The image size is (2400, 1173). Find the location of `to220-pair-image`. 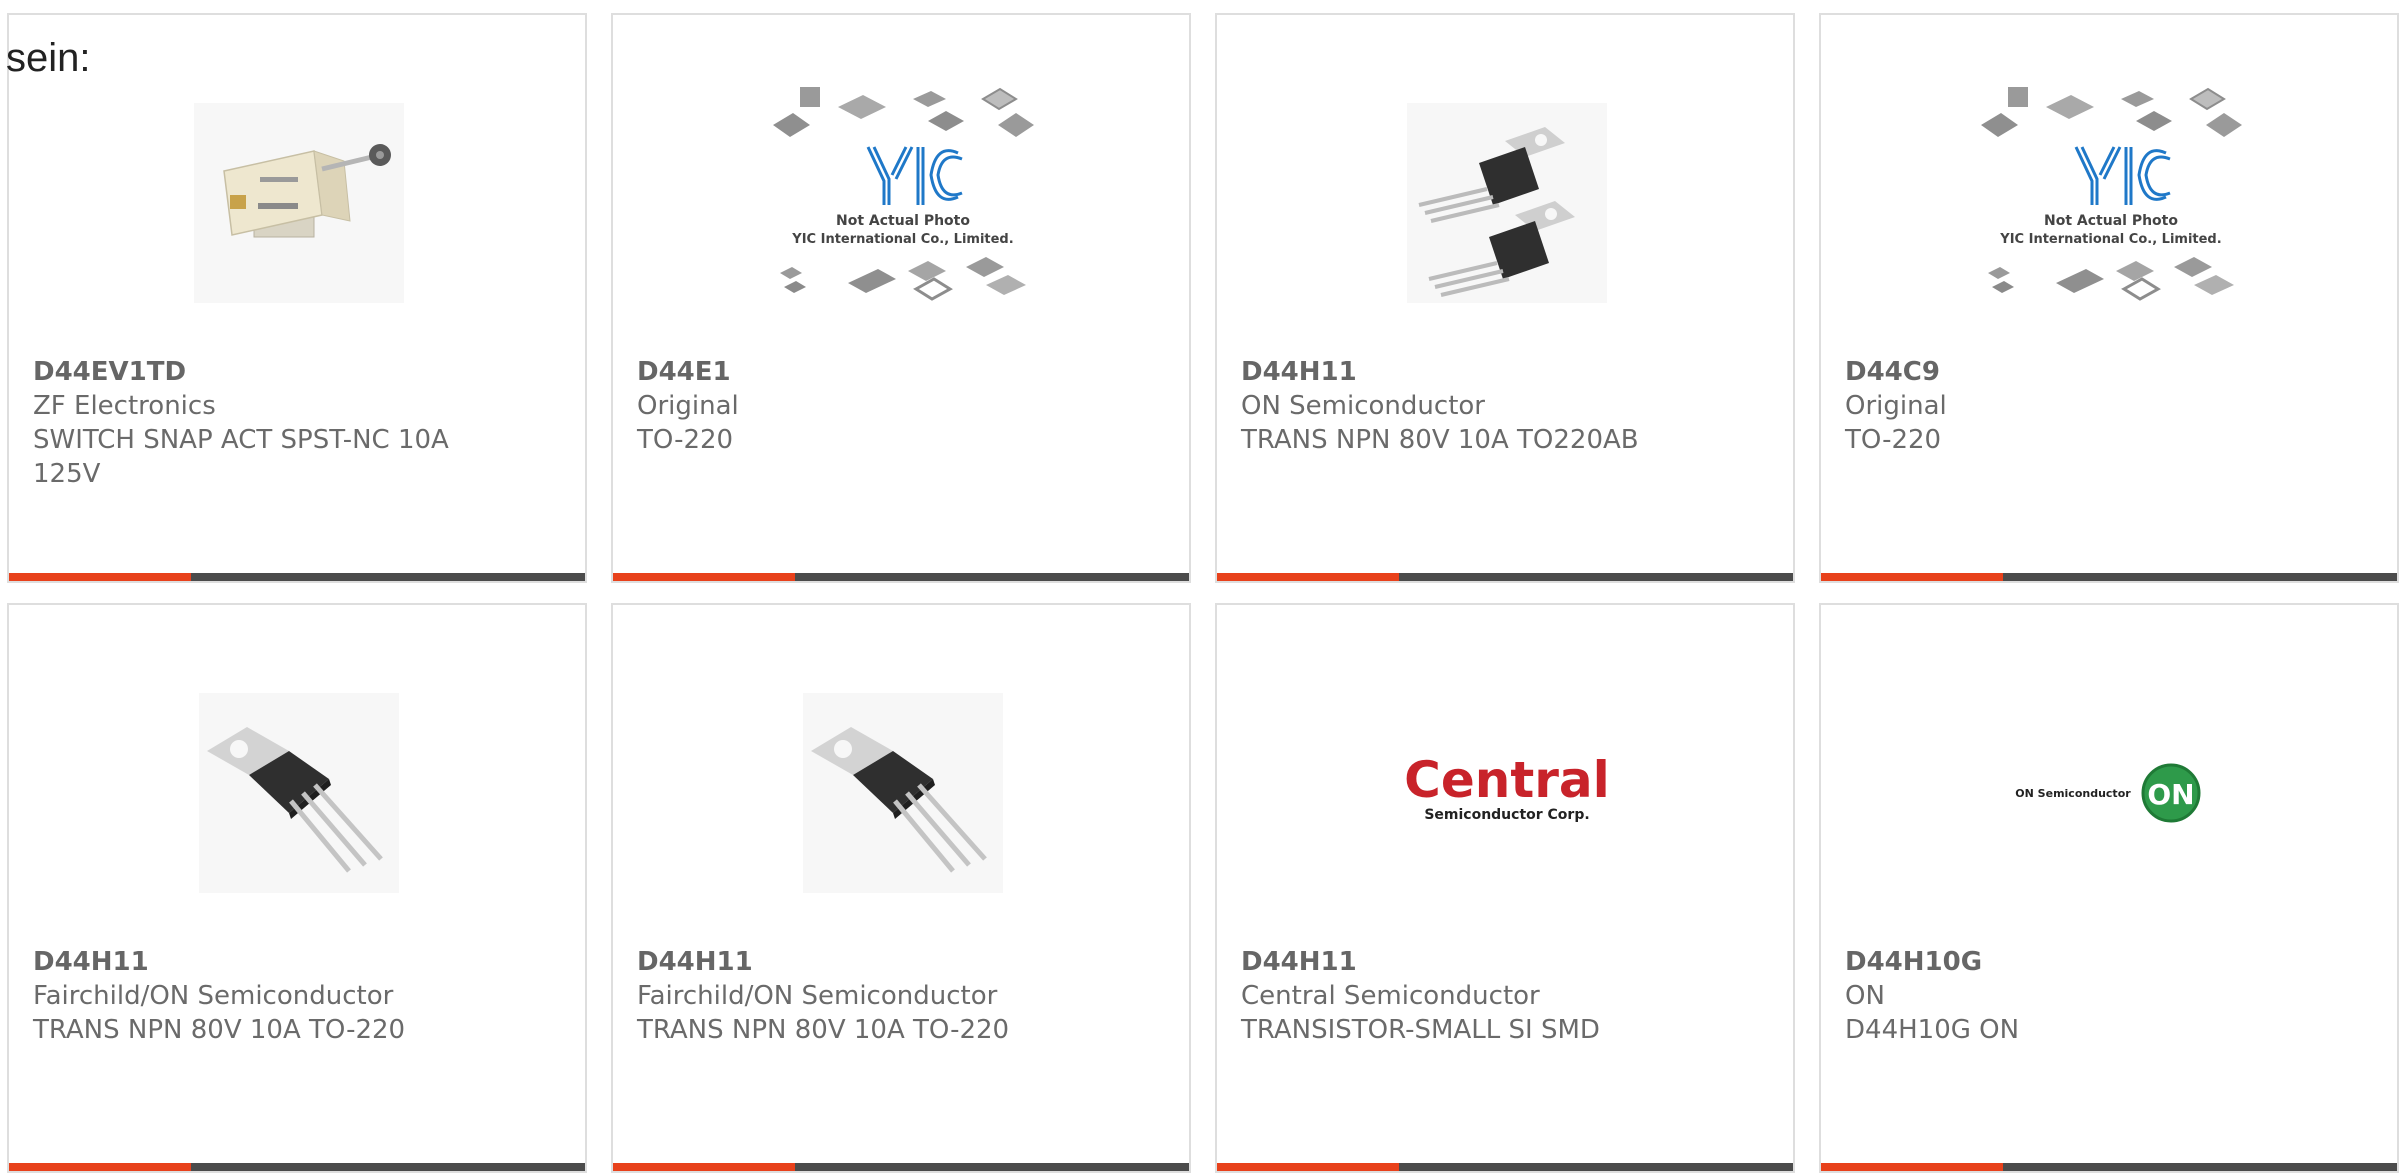

to220-pair-image is located at coordinates (1507, 203).